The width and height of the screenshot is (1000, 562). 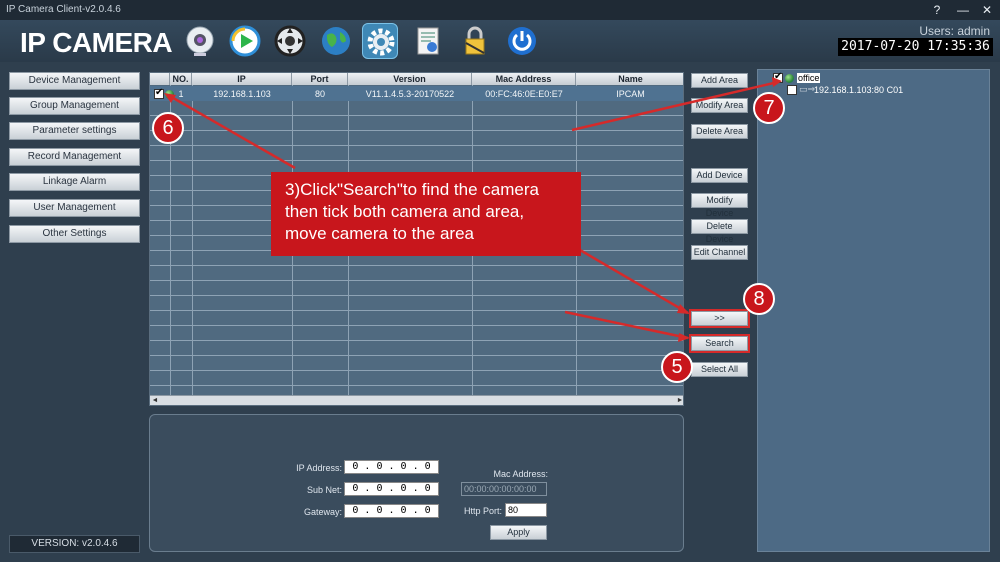 I want to click on tree-node-office: office, so click(x=809, y=78).